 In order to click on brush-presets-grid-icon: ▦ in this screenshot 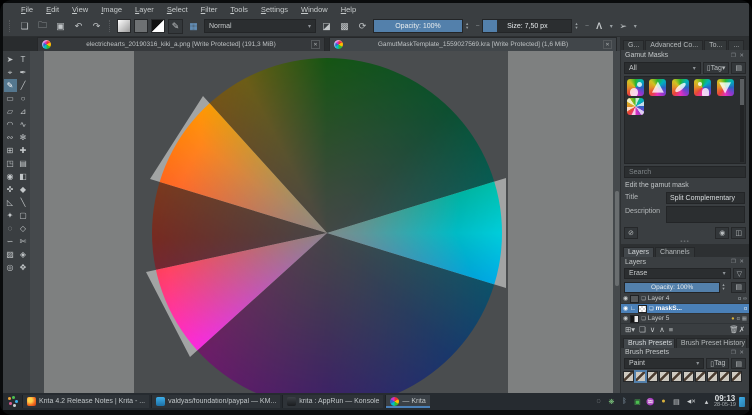, I will do `click(193, 26)`.